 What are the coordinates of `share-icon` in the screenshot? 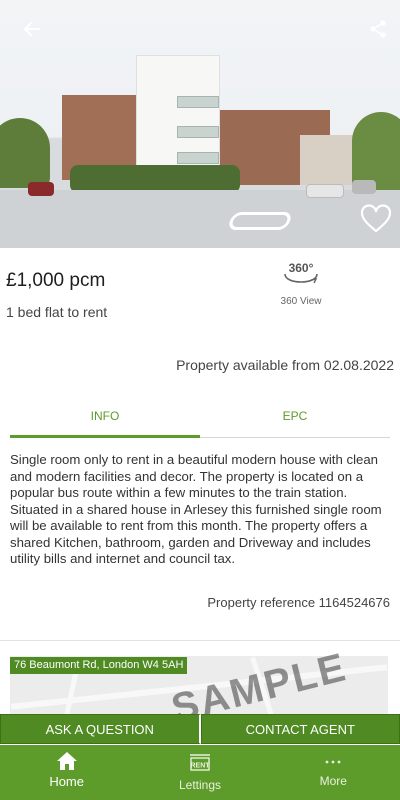 It's located at (378, 29).